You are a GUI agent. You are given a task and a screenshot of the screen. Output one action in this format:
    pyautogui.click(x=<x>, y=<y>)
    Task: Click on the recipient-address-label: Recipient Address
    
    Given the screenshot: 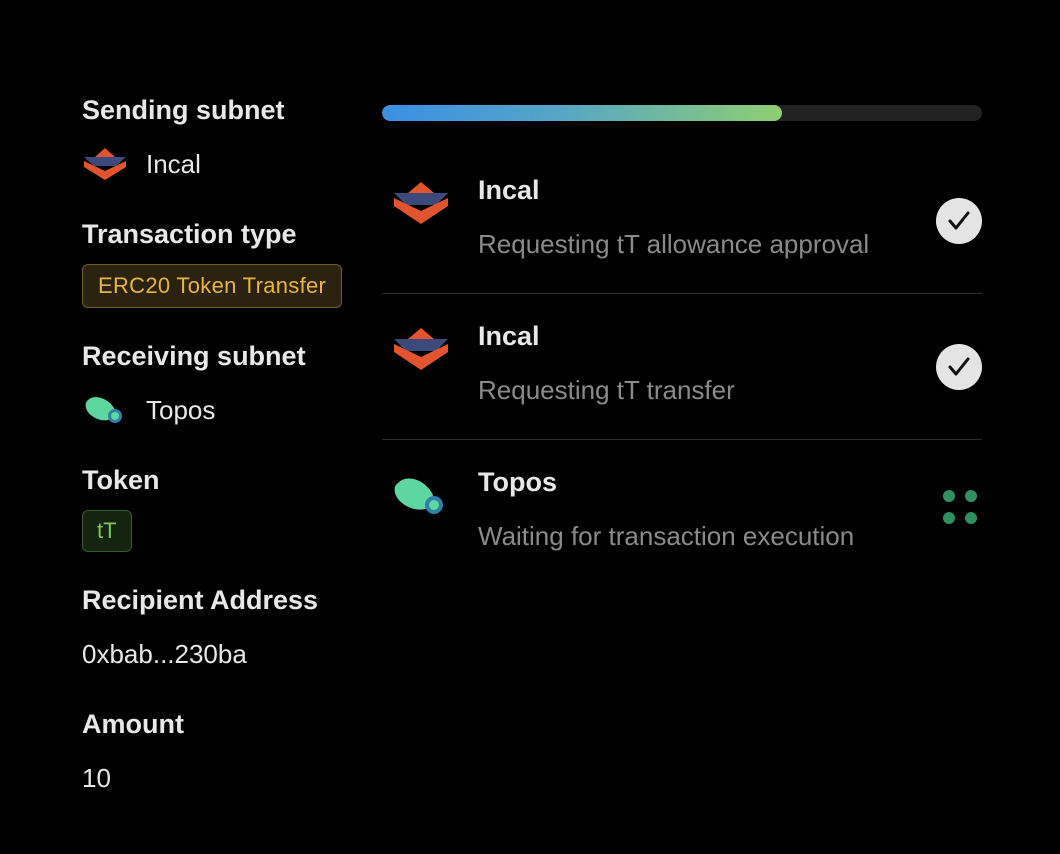 What is the action you would take?
    pyautogui.click(x=200, y=600)
    